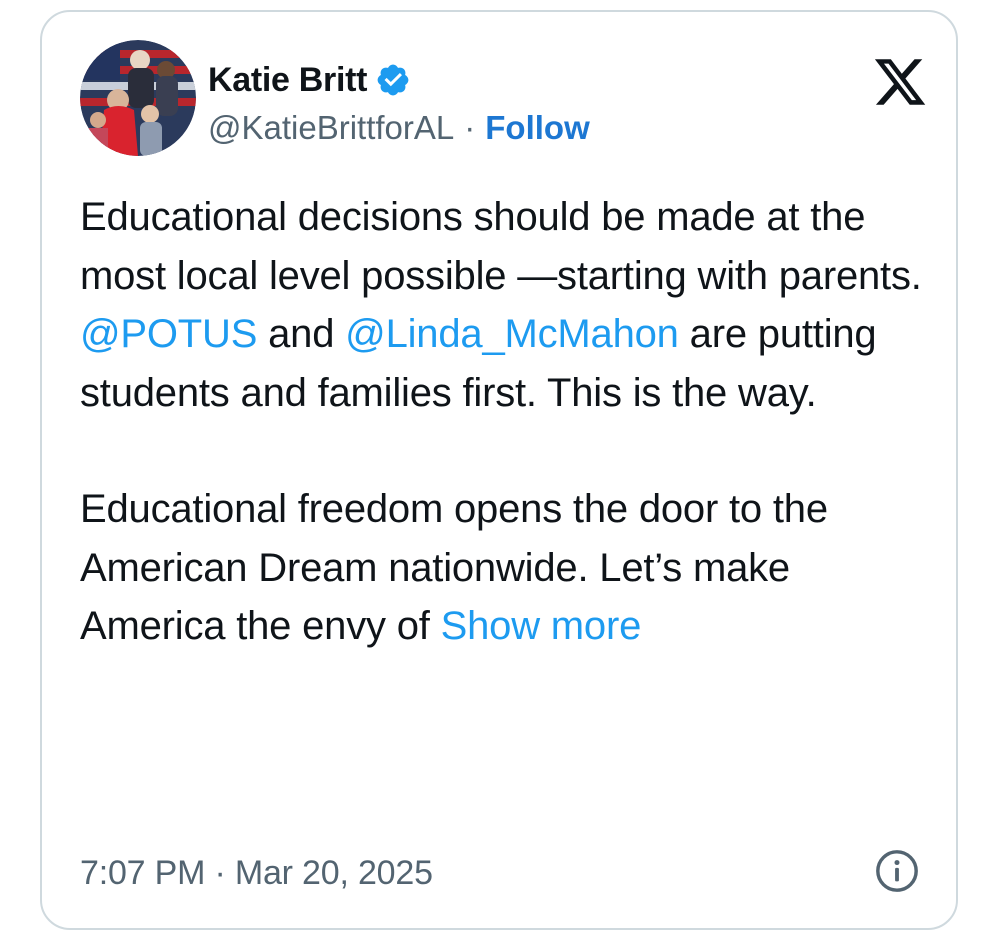 The image size is (1000, 930). What do you see at coordinates (897, 871) in the screenshot?
I see `info-icon` at bounding box center [897, 871].